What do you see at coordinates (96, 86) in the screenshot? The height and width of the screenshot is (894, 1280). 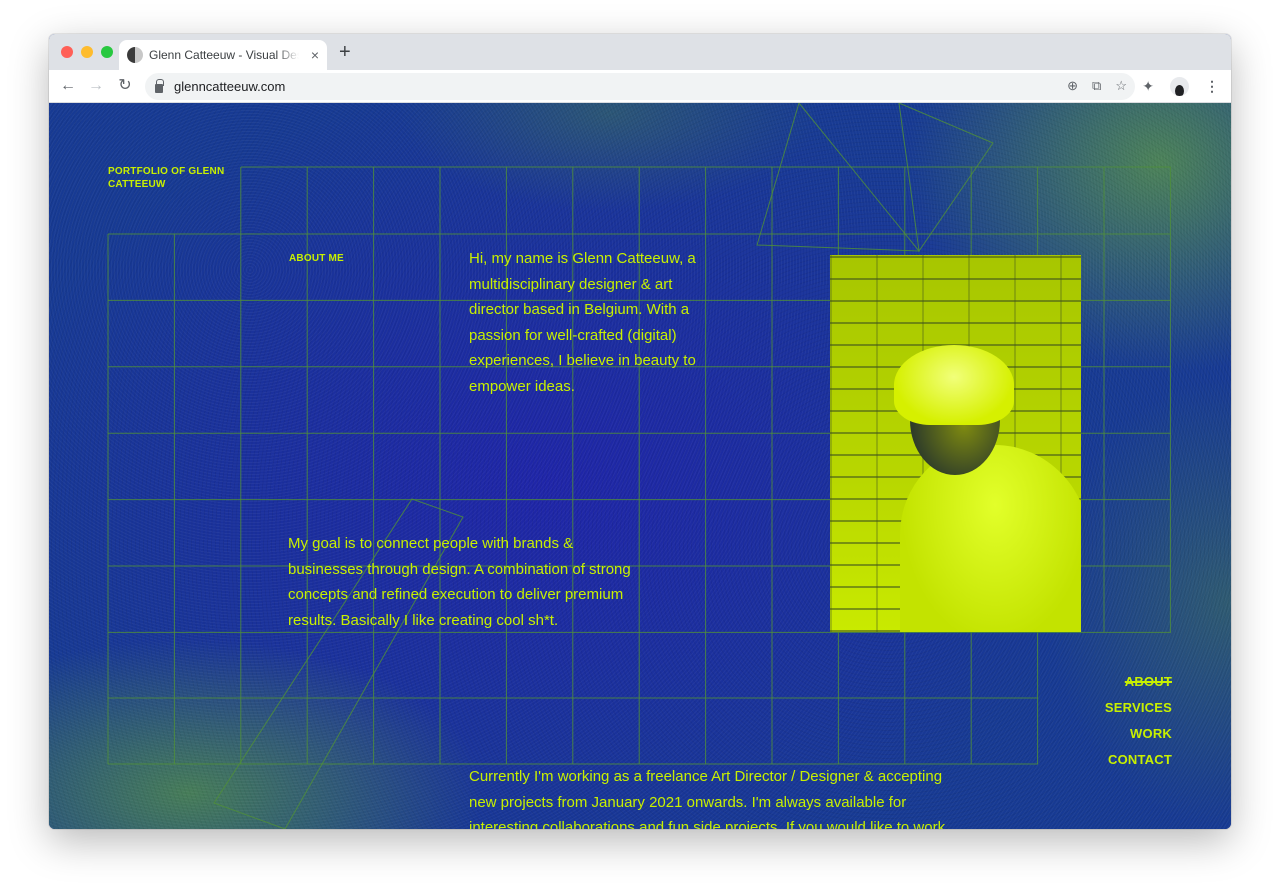 I see `forward-button: →` at bounding box center [96, 86].